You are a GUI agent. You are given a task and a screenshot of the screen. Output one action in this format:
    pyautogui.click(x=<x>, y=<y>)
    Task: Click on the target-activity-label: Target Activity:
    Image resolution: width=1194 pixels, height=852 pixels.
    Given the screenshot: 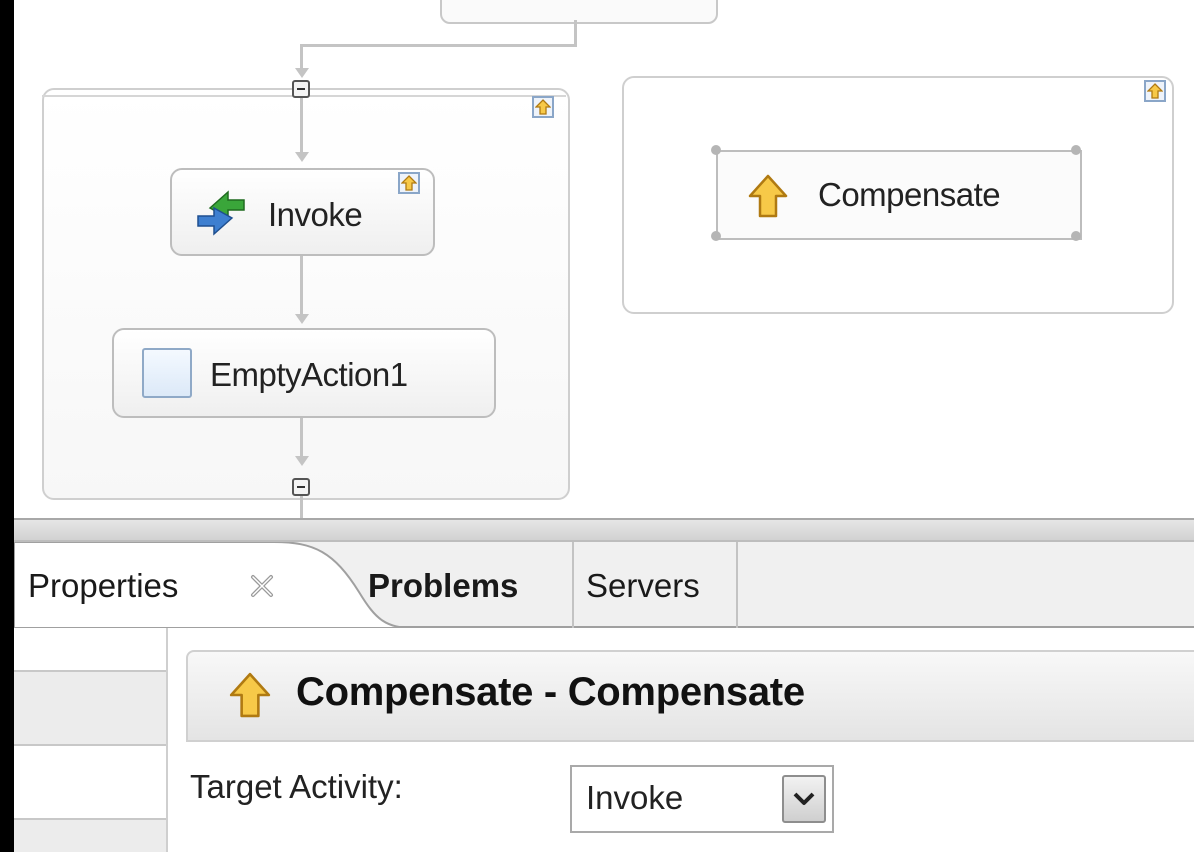 What is the action you would take?
    pyautogui.click(x=296, y=786)
    